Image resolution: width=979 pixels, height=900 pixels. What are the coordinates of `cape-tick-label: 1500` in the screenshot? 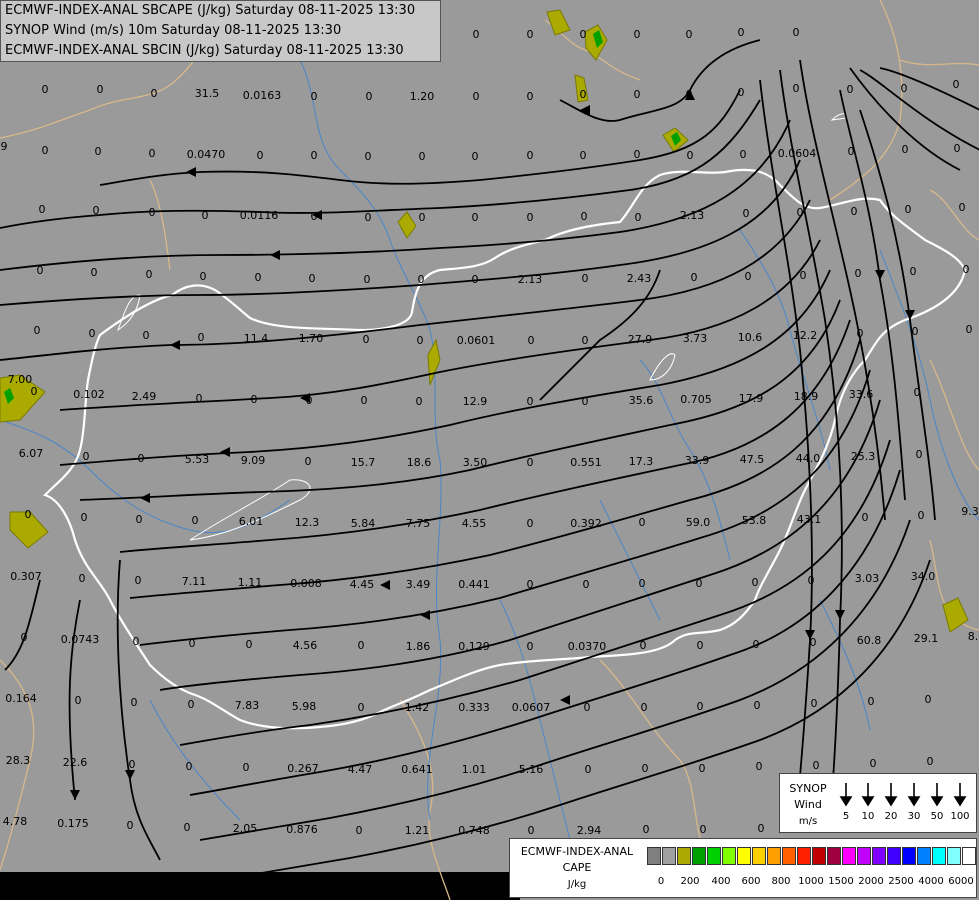 It's located at (841, 881).